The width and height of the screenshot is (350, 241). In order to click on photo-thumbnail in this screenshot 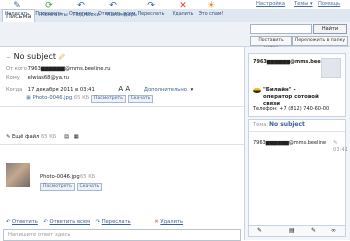, I will do `click(18, 175)`.